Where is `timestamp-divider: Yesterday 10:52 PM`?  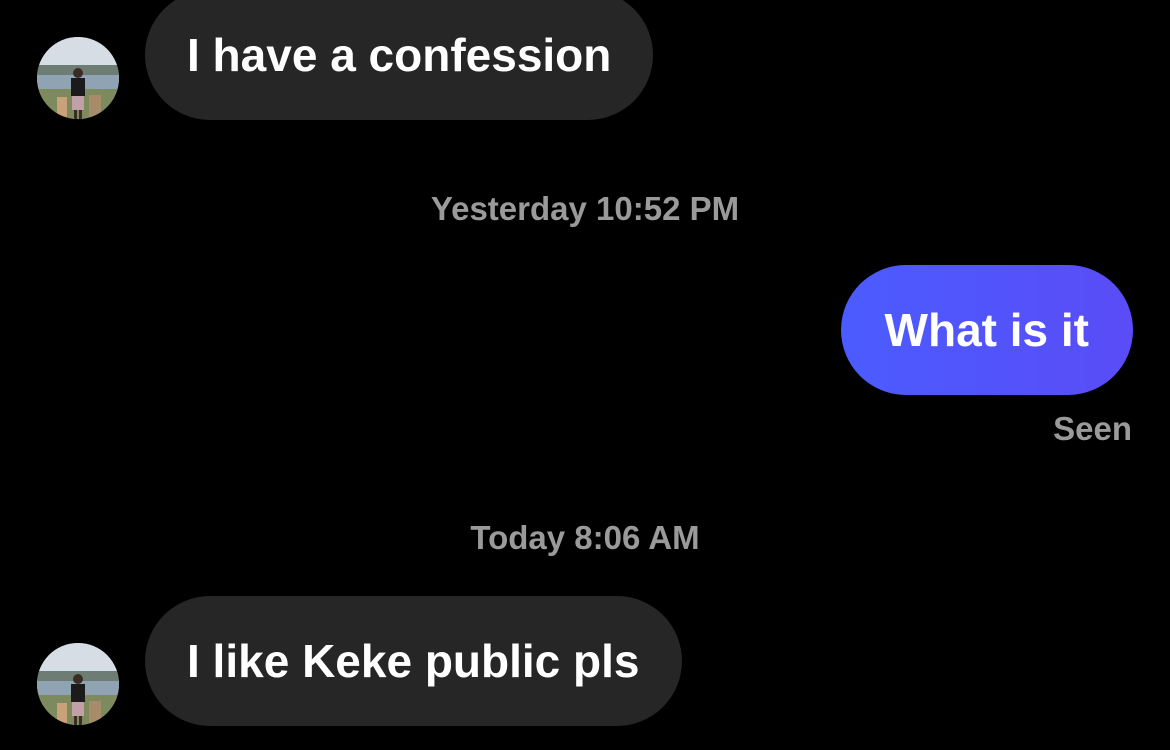 timestamp-divider: Yesterday 10:52 PM is located at coordinates (585, 208).